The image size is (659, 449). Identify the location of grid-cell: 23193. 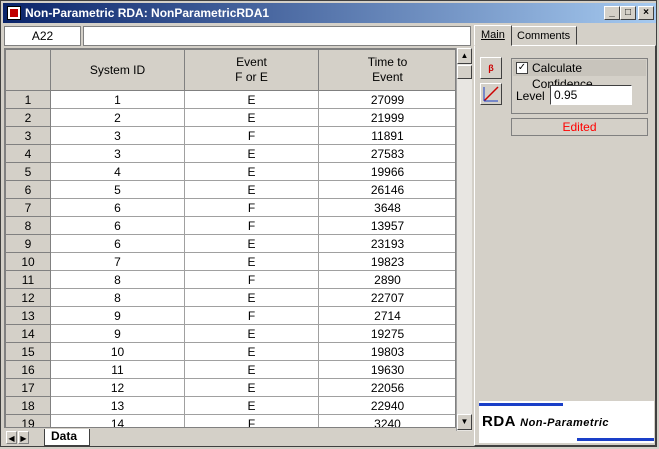
(386, 243).